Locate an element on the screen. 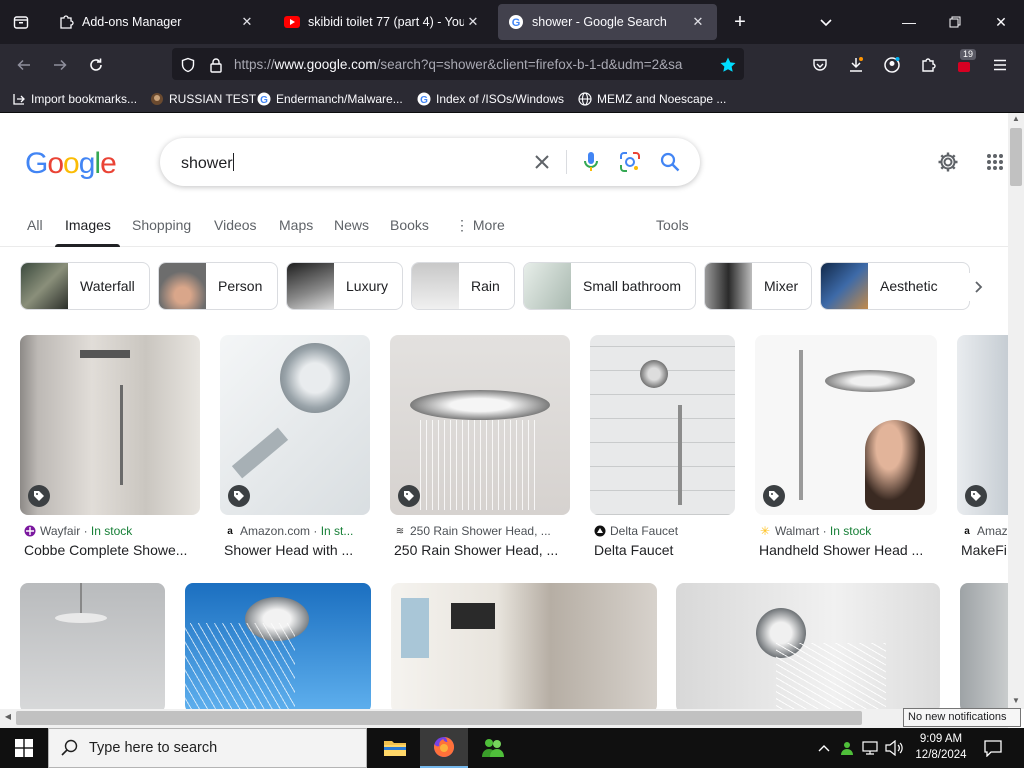 This screenshot has height=768, width=1024. action-center-button is located at coordinates (993, 748).